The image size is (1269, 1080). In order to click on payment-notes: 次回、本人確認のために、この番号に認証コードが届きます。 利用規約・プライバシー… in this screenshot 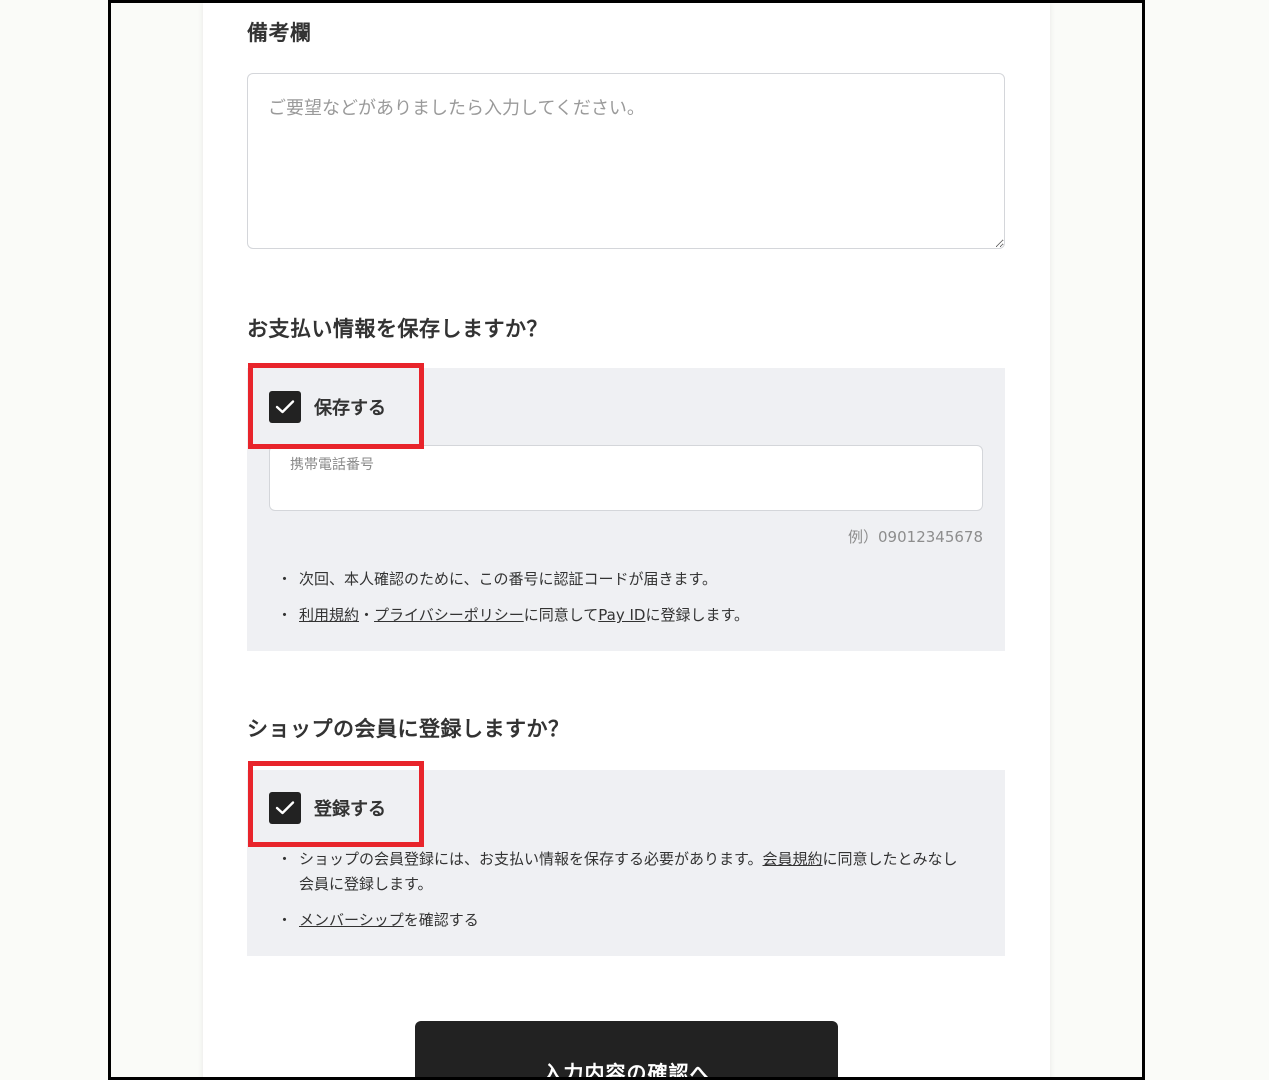, I will do `click(513, 603)`.